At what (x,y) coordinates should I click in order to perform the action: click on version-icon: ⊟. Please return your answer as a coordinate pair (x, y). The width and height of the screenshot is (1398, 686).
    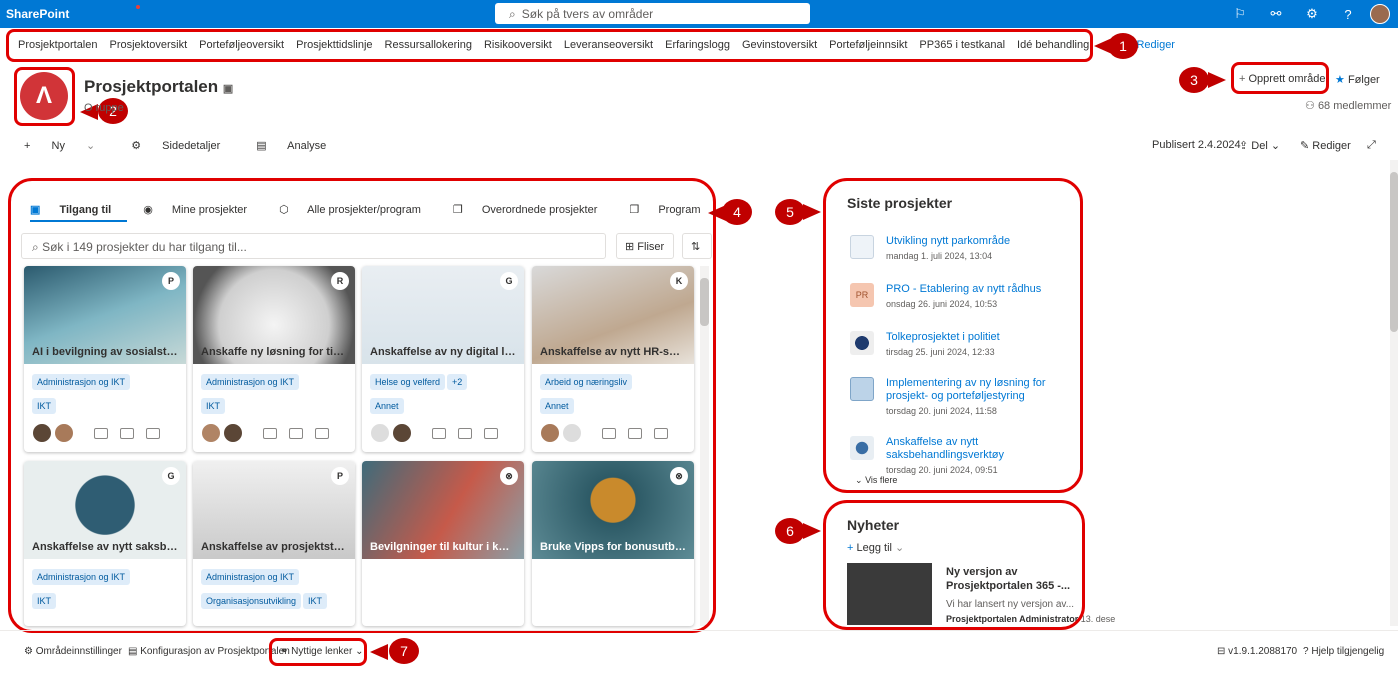
    Looking at the image, I should click on (1221, 651).